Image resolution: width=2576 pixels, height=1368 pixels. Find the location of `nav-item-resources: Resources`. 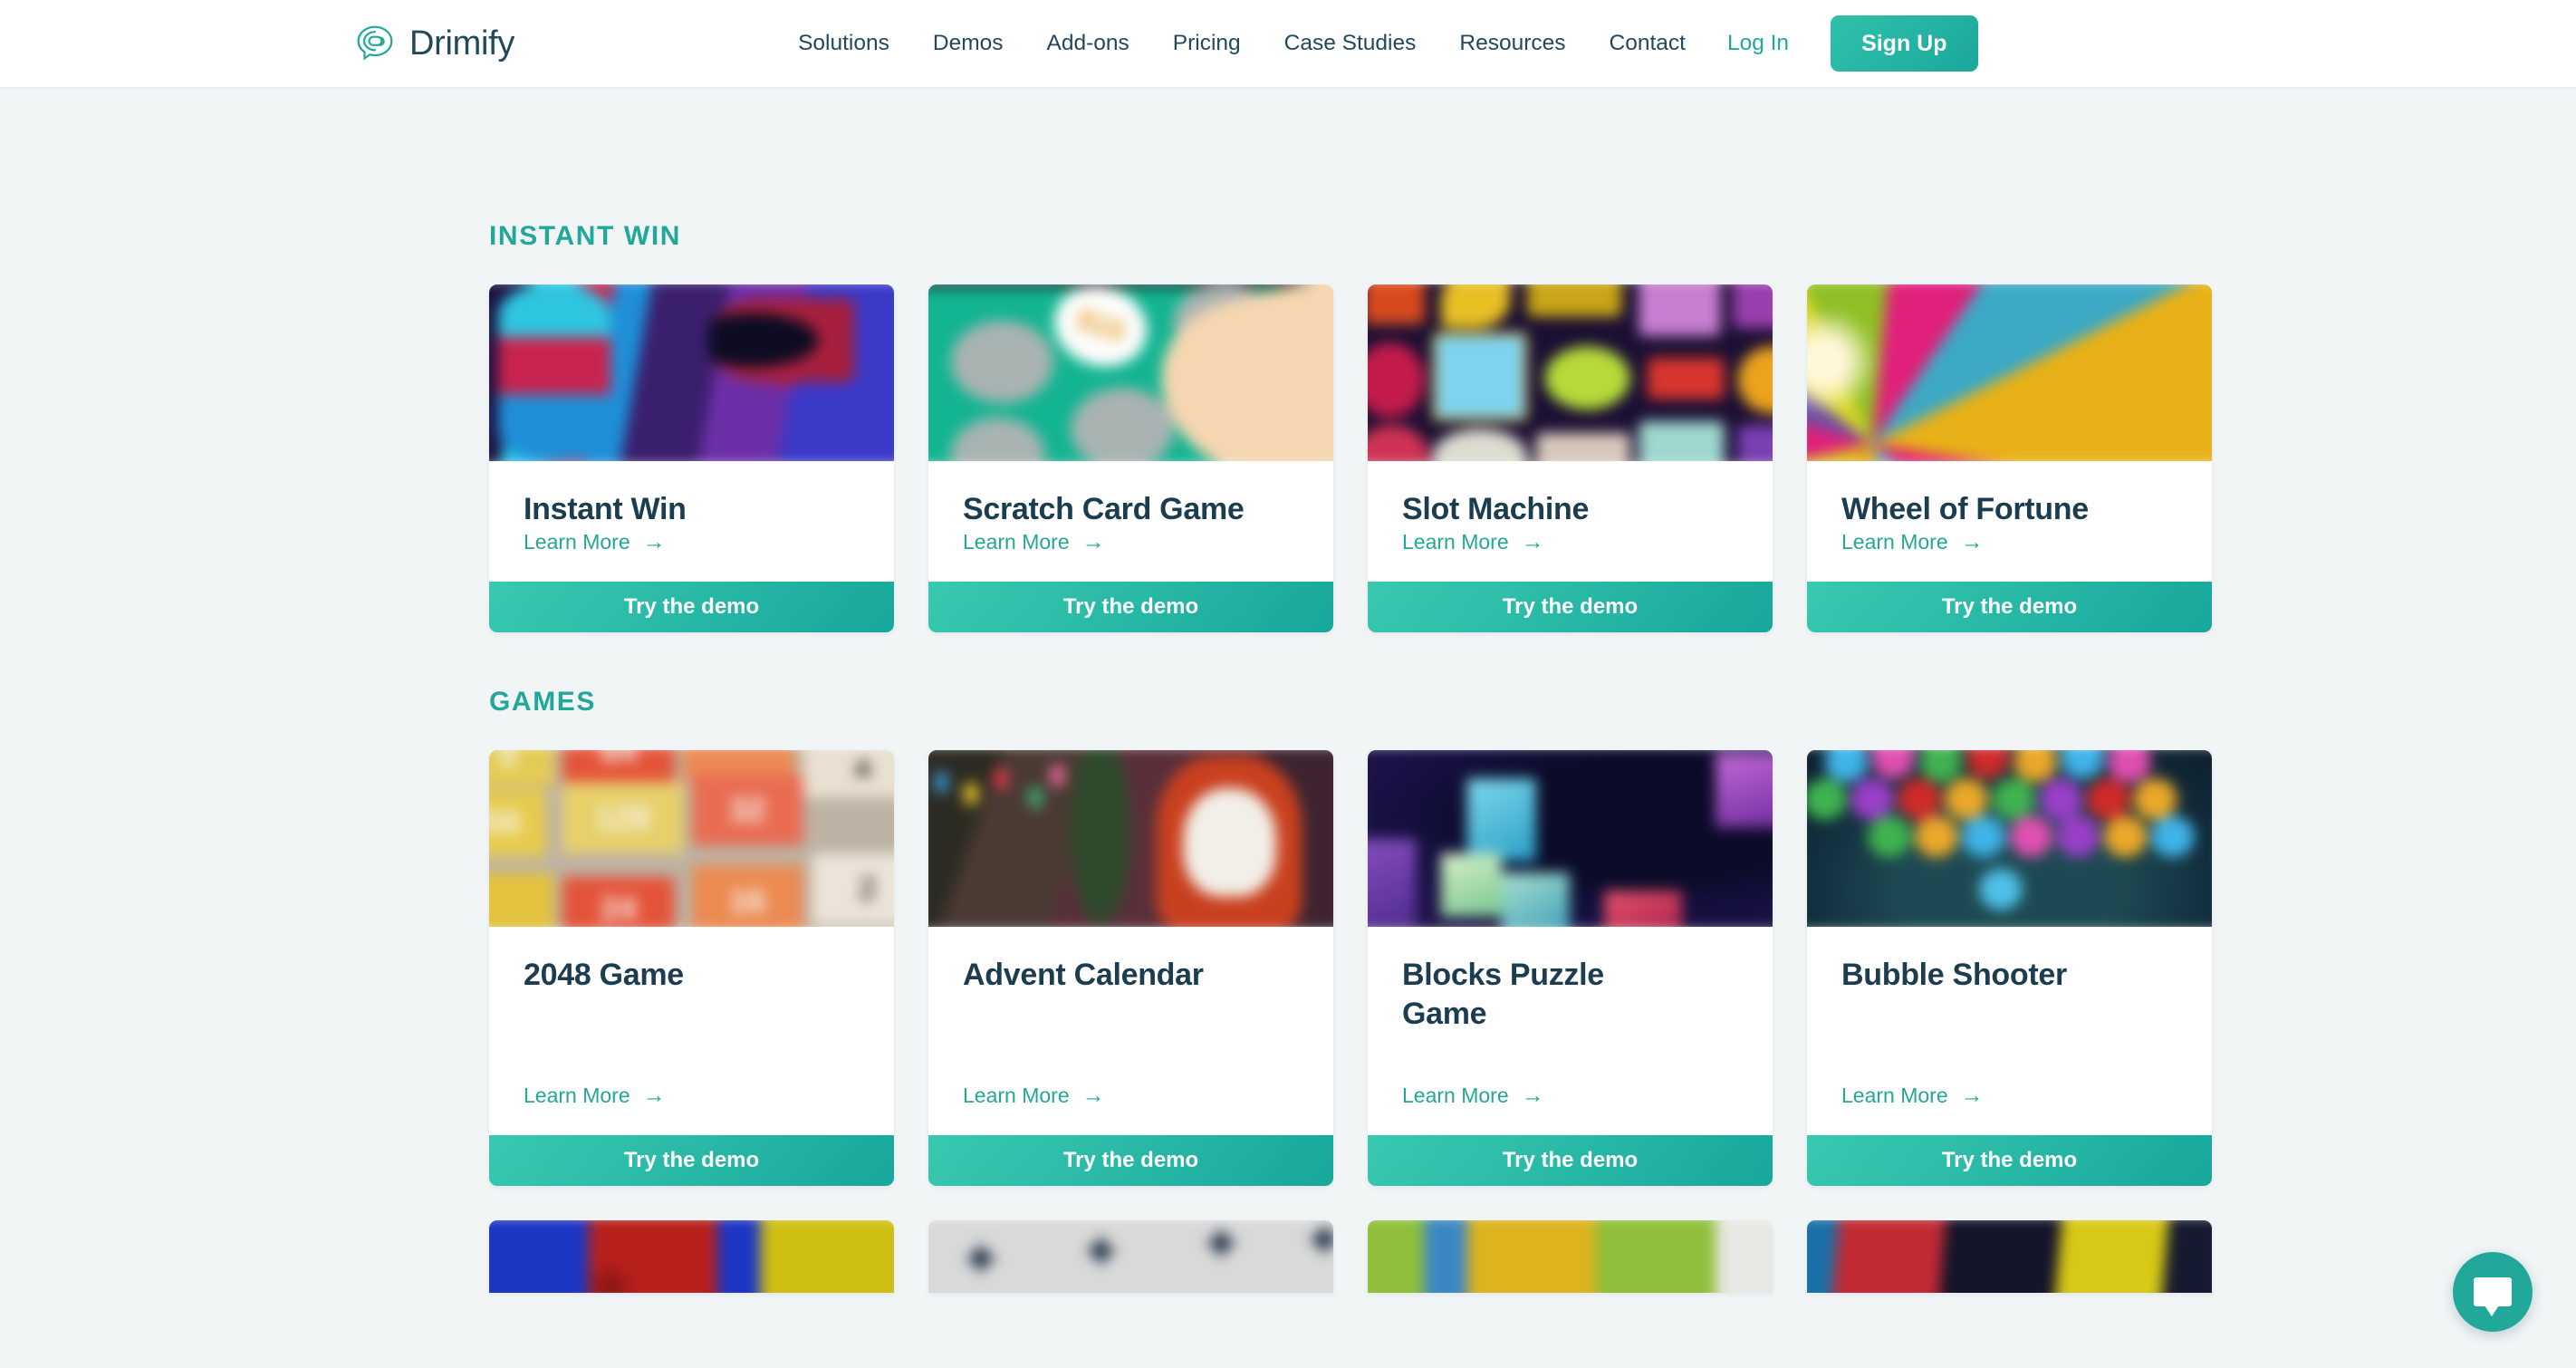

nav-item-resources: Resources is located at coordinates (1512, 44).